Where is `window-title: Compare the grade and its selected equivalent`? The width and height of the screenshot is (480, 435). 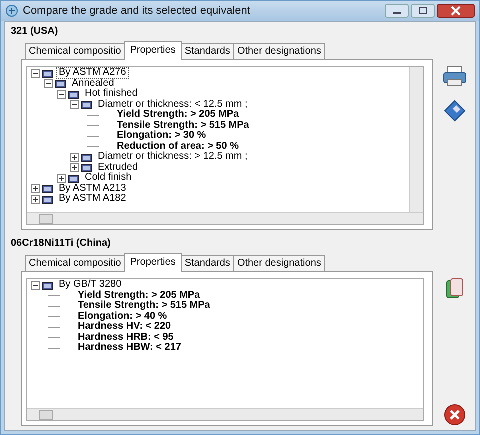
window-title: Compare the grade and its selected equivalent is located at coordinates (137, 11).